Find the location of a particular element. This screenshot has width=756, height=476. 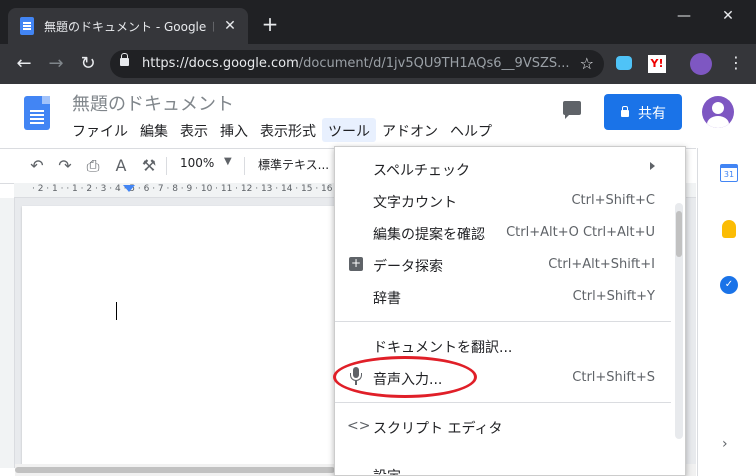

menu-scrollbar-thumb is located at coordinates (679, 234).